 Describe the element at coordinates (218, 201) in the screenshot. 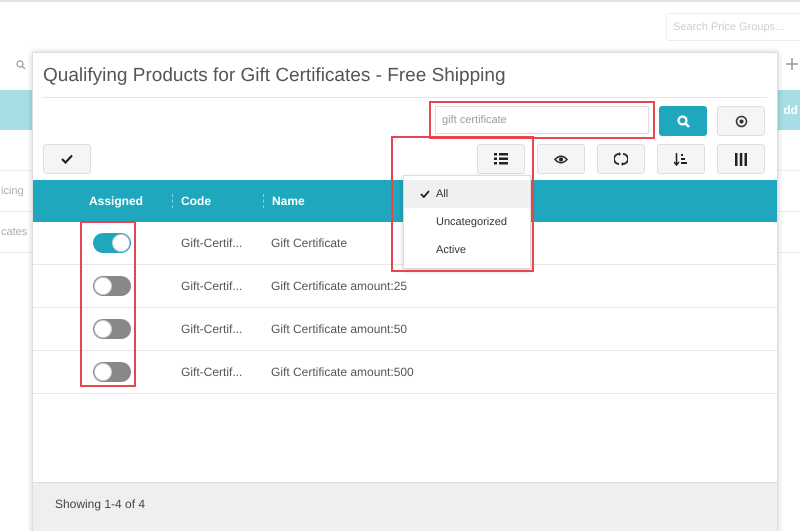

I see `column-header: Code` at that location.